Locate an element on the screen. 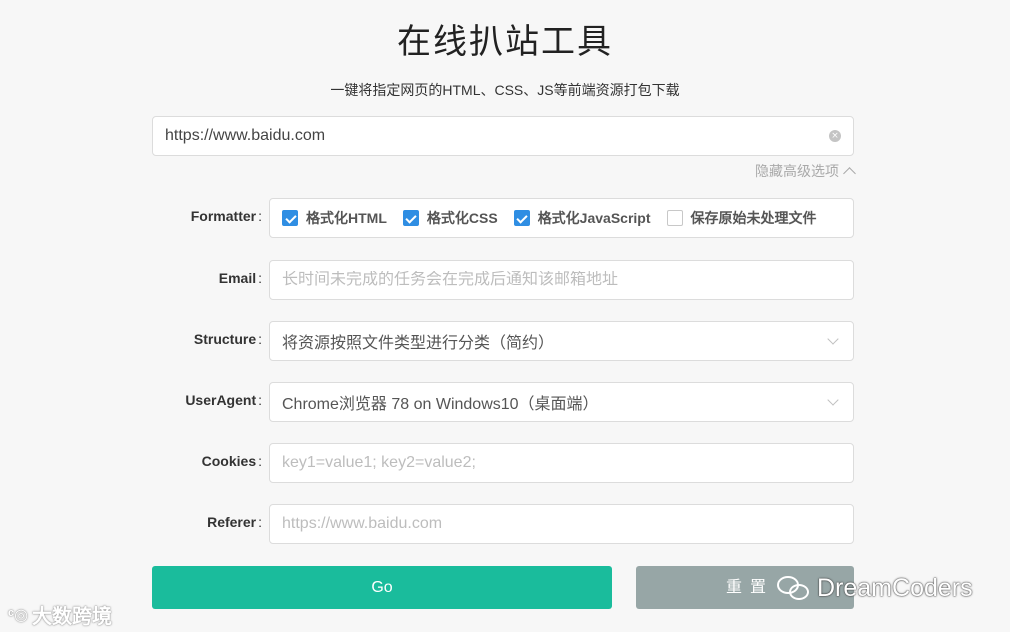  url-input is located at coordinates (497, 136).